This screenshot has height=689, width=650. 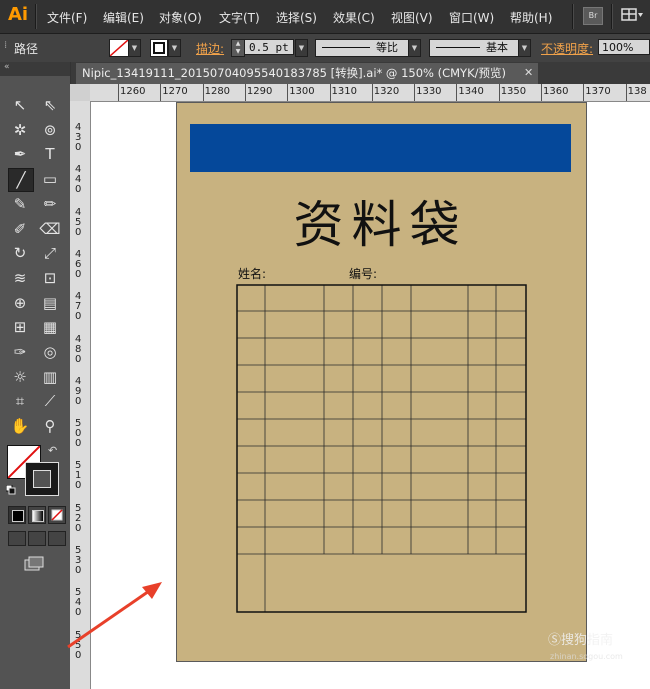 What do you see at coordinates (296, 17) in the screenshot?
I see `menu-item: 选择(S)` at bounding box center [296, 17].